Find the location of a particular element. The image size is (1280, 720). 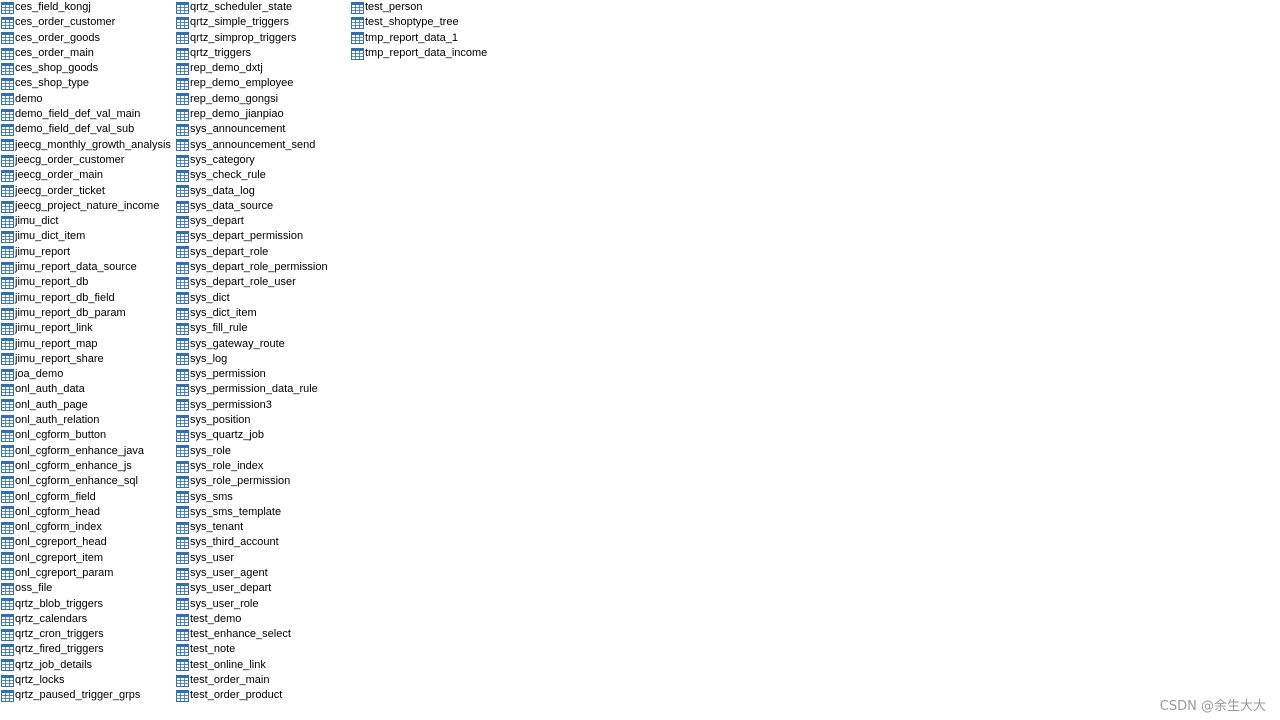

table-item: jimu_report_share is located at coordinates (87, 359).